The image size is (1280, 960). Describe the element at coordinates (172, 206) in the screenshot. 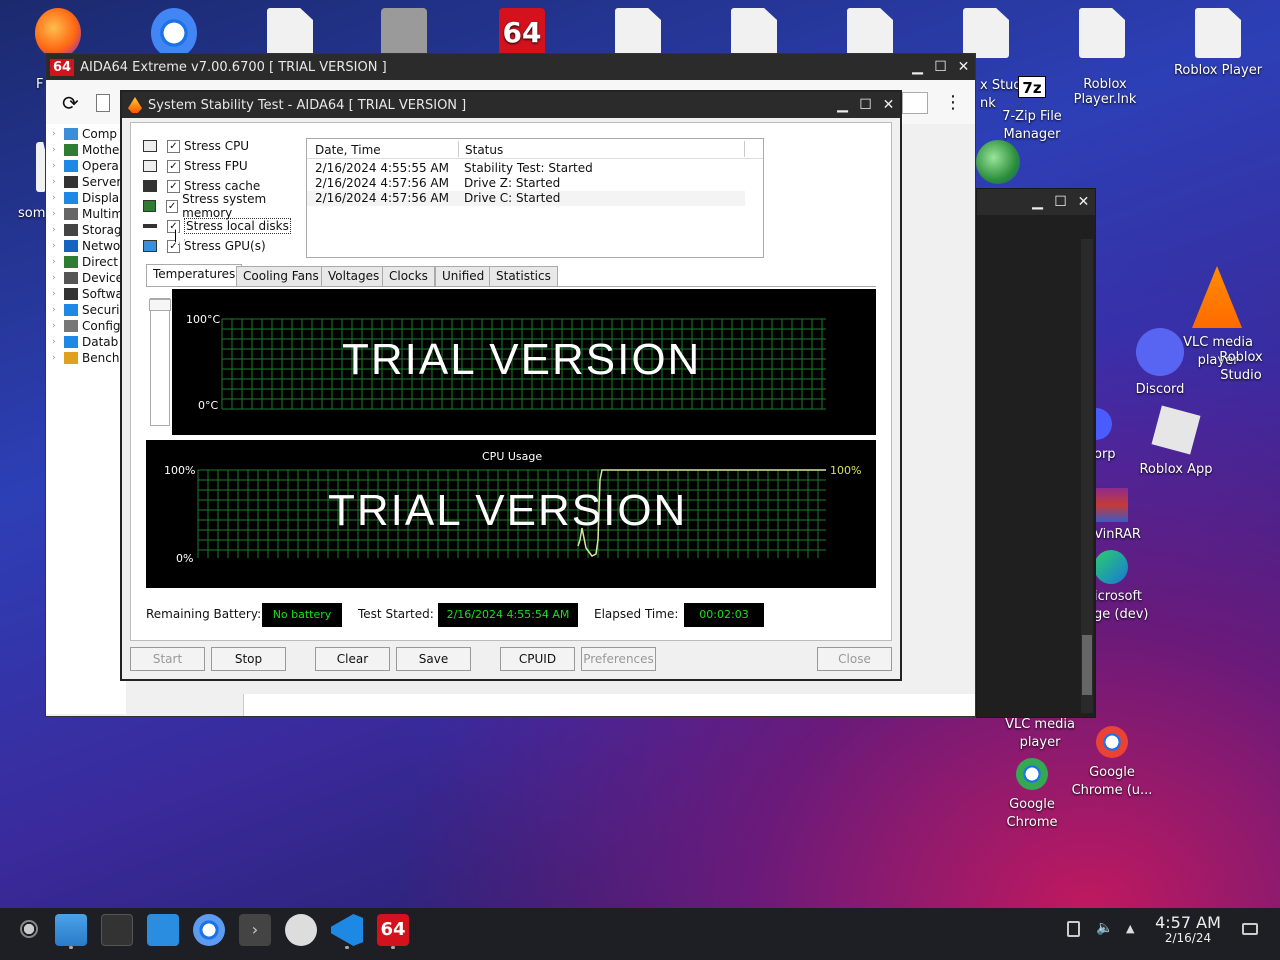

I see `stress-memory-checkbox: ✓` at that location.